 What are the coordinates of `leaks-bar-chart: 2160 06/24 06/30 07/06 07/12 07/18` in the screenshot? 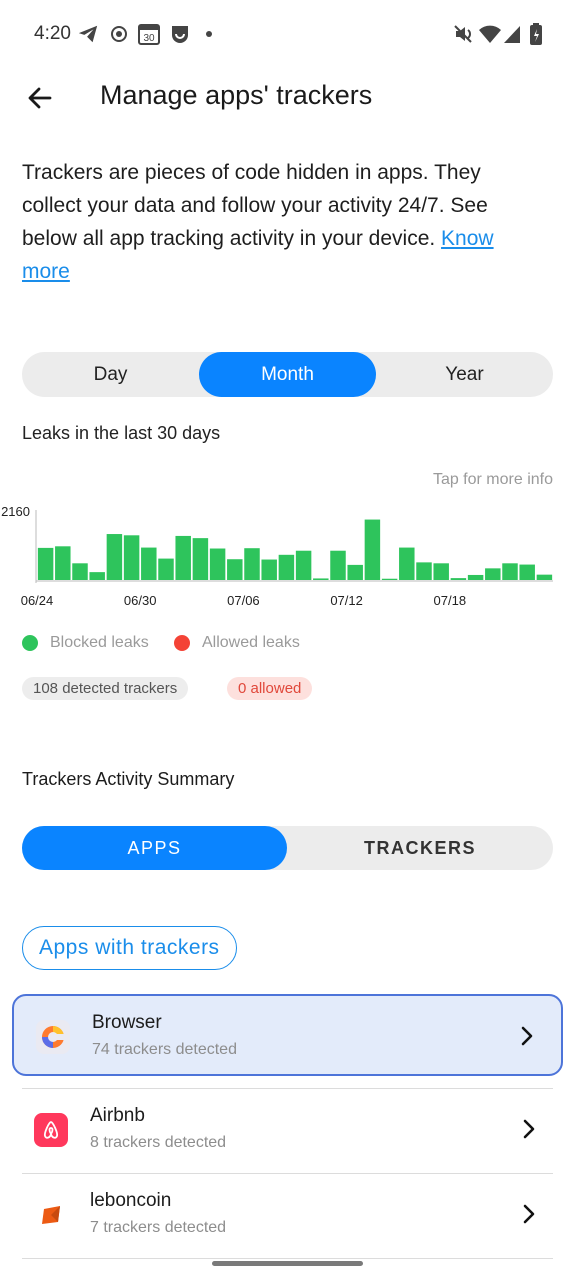 It's located at (287, 557).